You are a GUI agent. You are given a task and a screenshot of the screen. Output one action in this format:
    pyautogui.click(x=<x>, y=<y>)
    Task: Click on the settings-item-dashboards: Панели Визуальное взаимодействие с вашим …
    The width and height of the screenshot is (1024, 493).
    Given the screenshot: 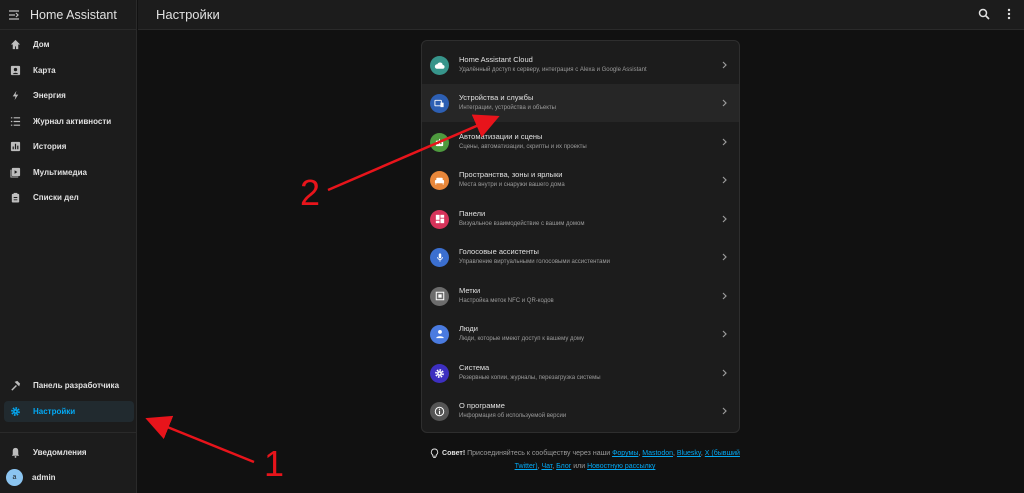 What is the action you would take?
    pyautogui.click(x=580, y=219)
    